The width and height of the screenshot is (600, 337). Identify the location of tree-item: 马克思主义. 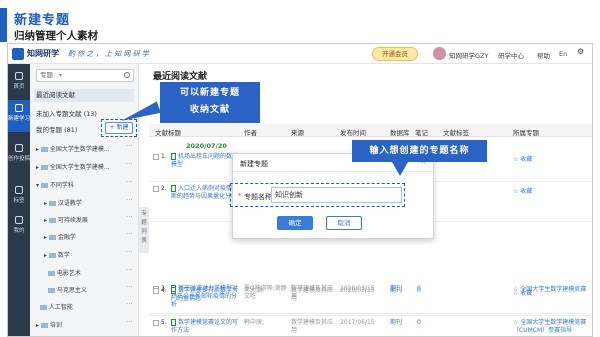
(65, 289).